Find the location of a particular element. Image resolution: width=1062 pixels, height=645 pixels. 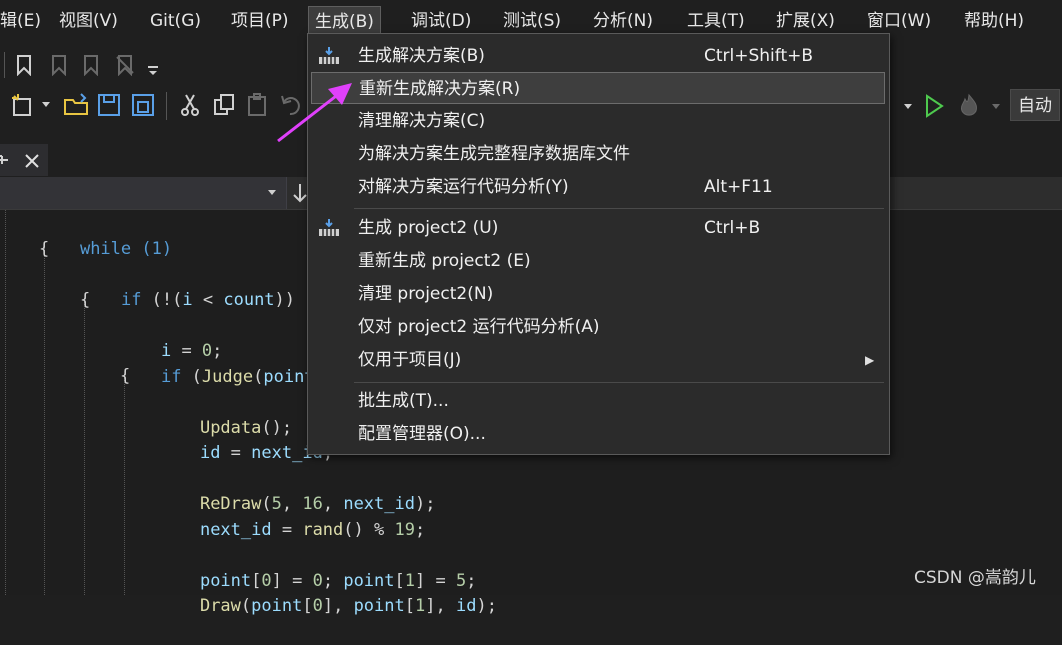

menu-item-label: 仅用于项目(J) is located at coordinates (410, 360).